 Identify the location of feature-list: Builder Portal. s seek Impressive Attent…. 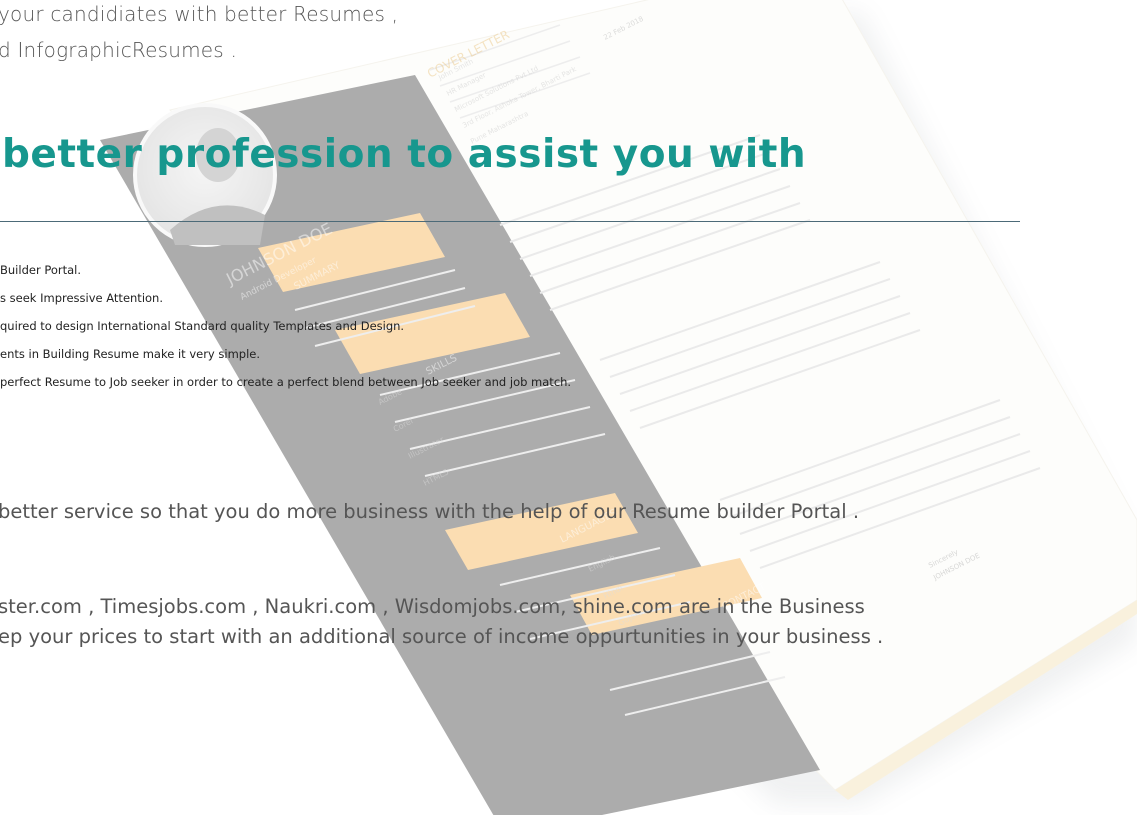
(285, 326).